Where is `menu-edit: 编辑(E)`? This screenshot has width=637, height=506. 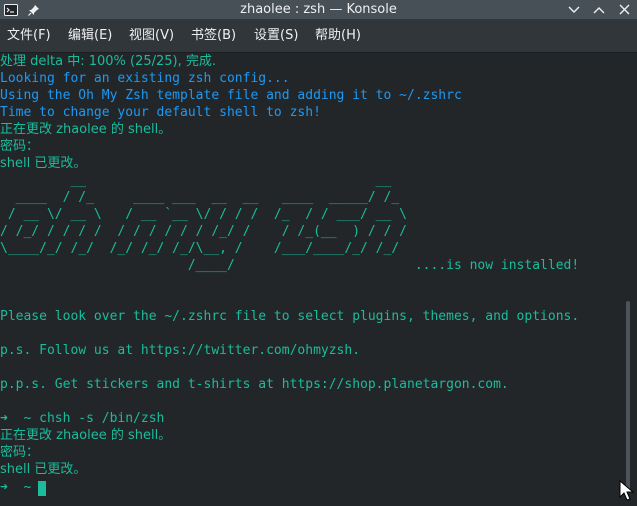 menu-edit: 编辑(E) is located at coordinates (90, 36).